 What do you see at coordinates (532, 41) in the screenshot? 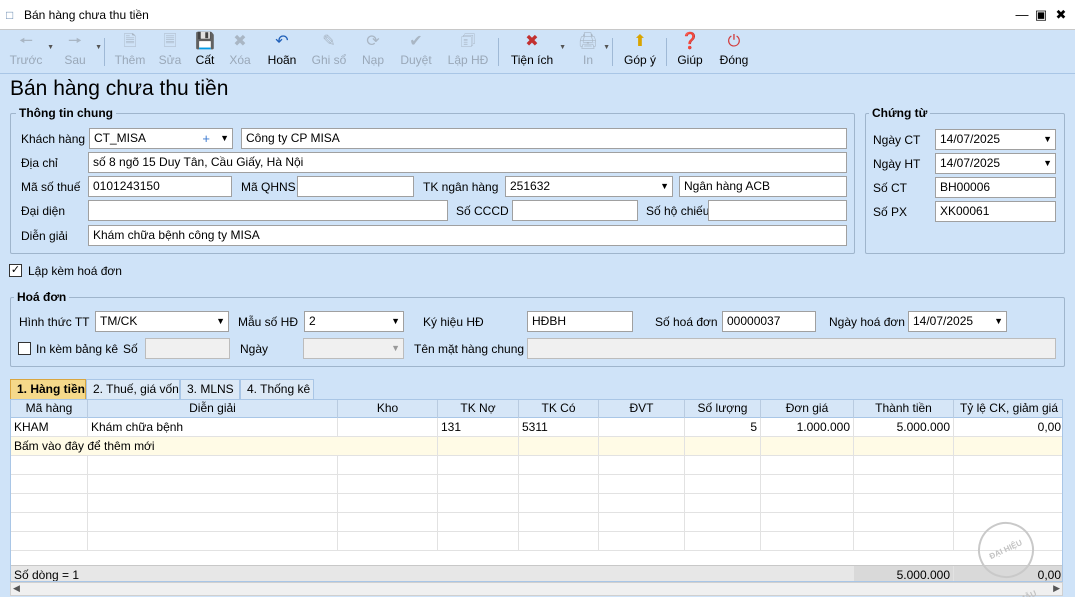
I see `tools-icon: ✖` at bounding box center [532, 41].